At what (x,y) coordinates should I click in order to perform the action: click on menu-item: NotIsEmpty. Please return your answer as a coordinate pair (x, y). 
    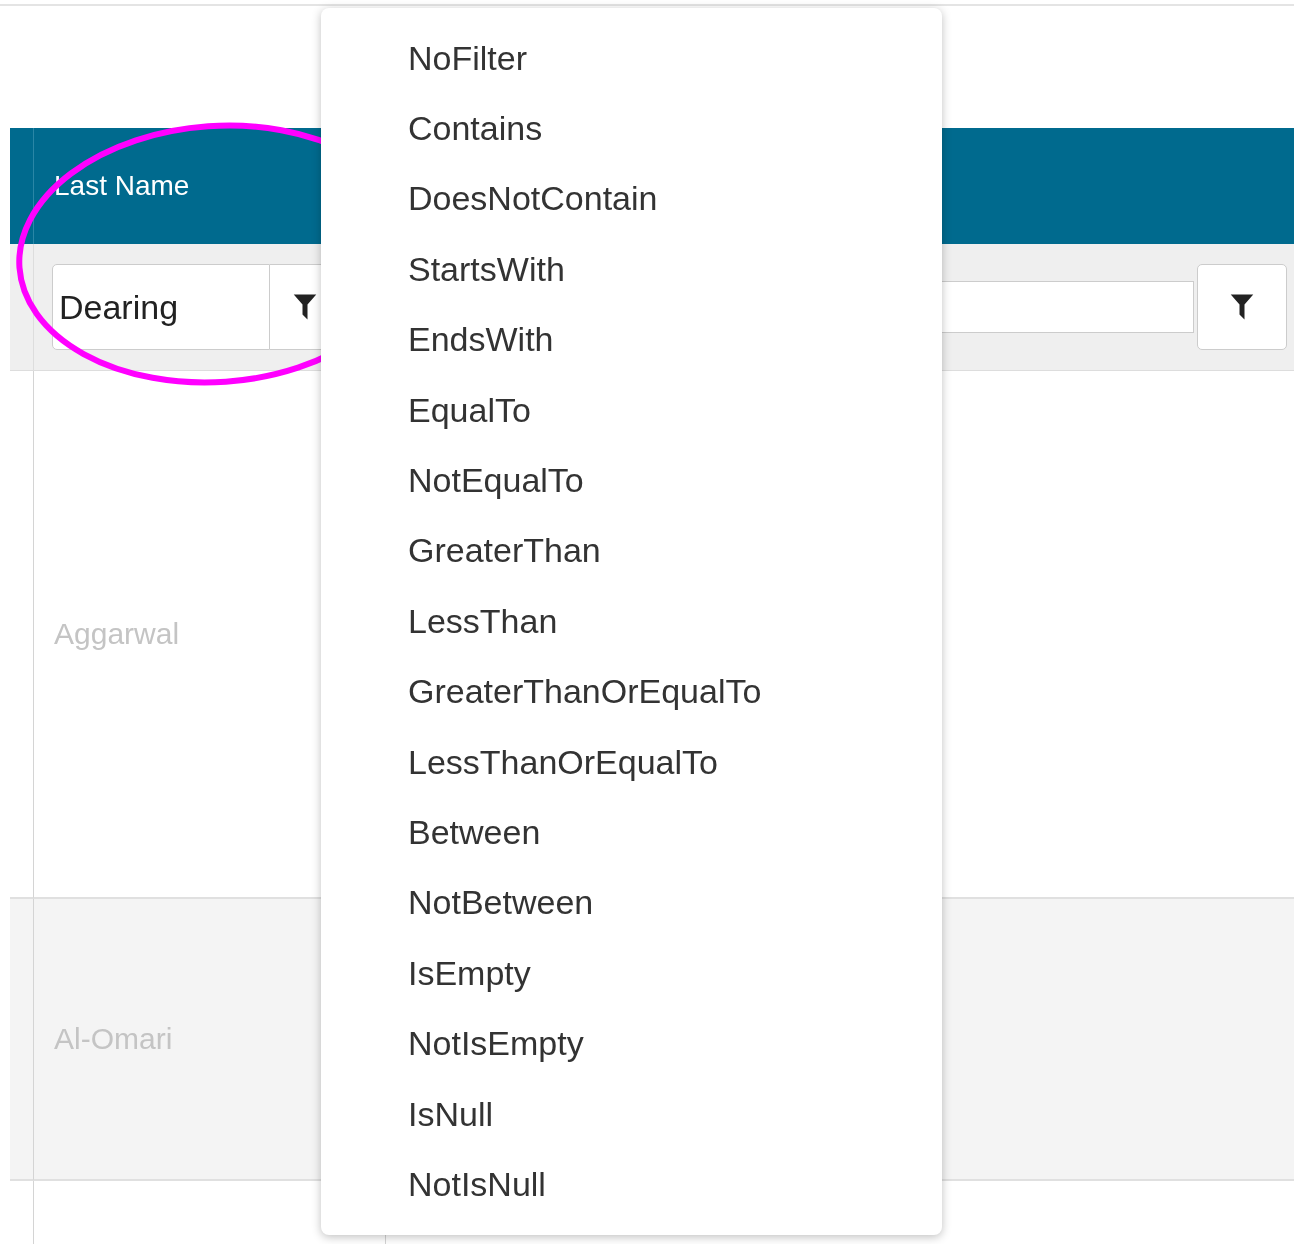
    Looking at the image, I should click on (496, 1044).